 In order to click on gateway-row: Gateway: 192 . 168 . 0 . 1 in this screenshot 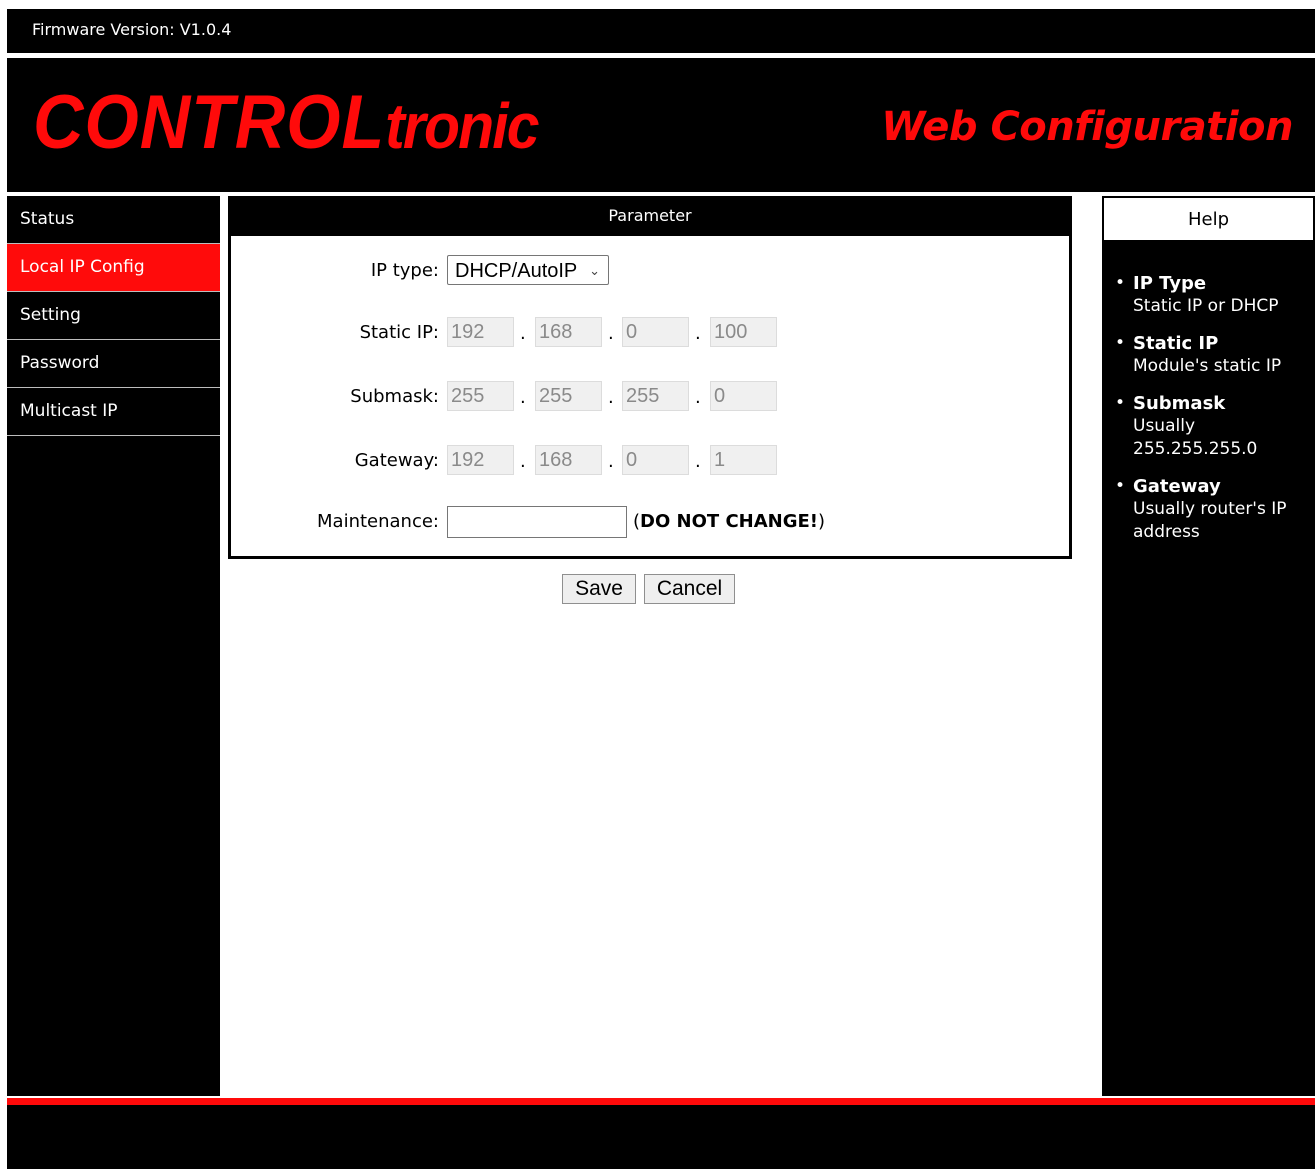, I will do `click(650, 461)`.